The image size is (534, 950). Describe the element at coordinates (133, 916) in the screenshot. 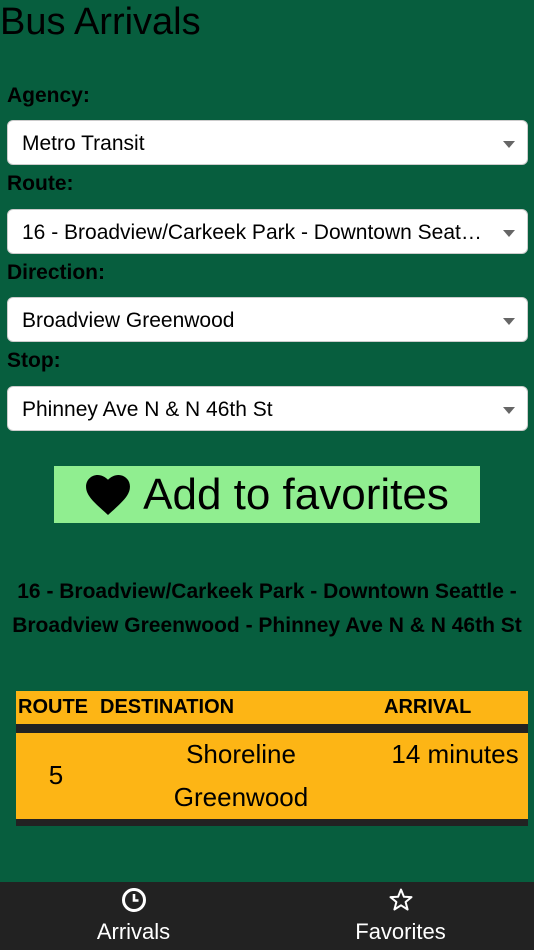

I see `nav-item-arrivals: Arrivals` at that location.